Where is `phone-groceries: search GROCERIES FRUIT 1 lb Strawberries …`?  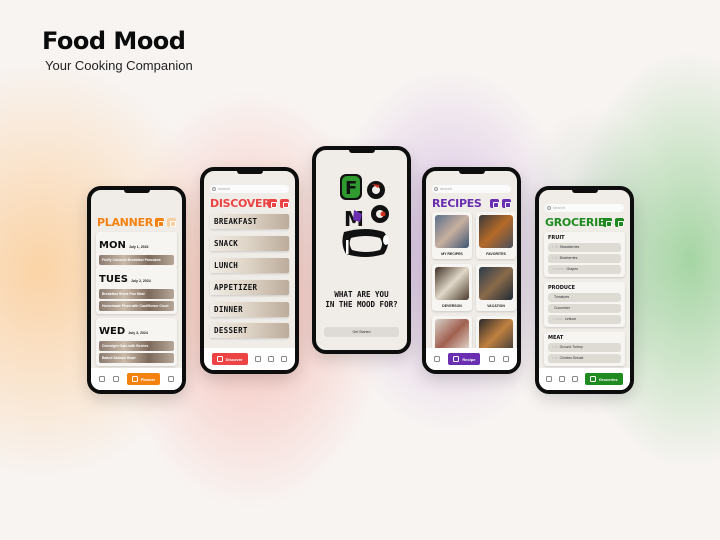 phone-groceries: search GROCERIES FRUIT 1 lb Strawberries … is located at coordinates (584, 290).